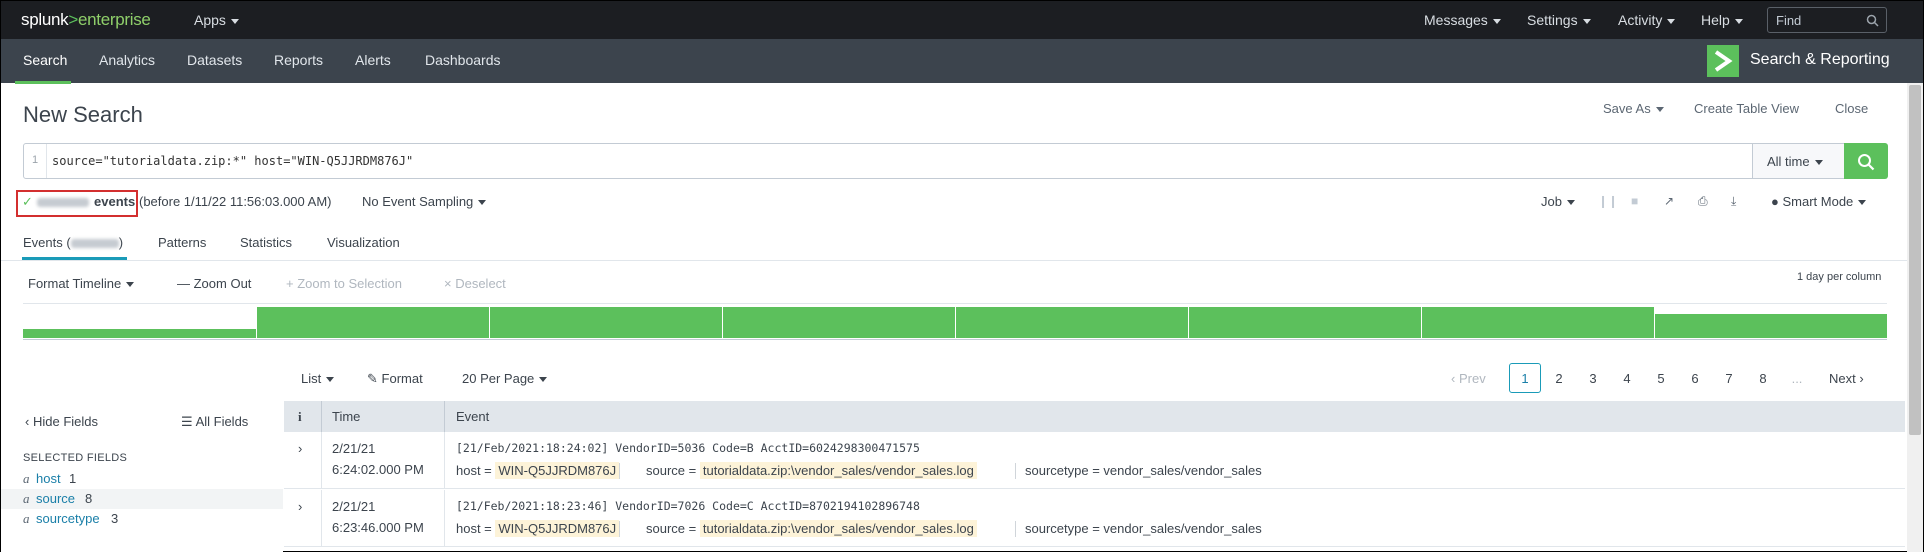 Image resolution: width=1924 pixels, height=552 pixels. I want to click on next-page-button: Next ›, so click(1846, 378).